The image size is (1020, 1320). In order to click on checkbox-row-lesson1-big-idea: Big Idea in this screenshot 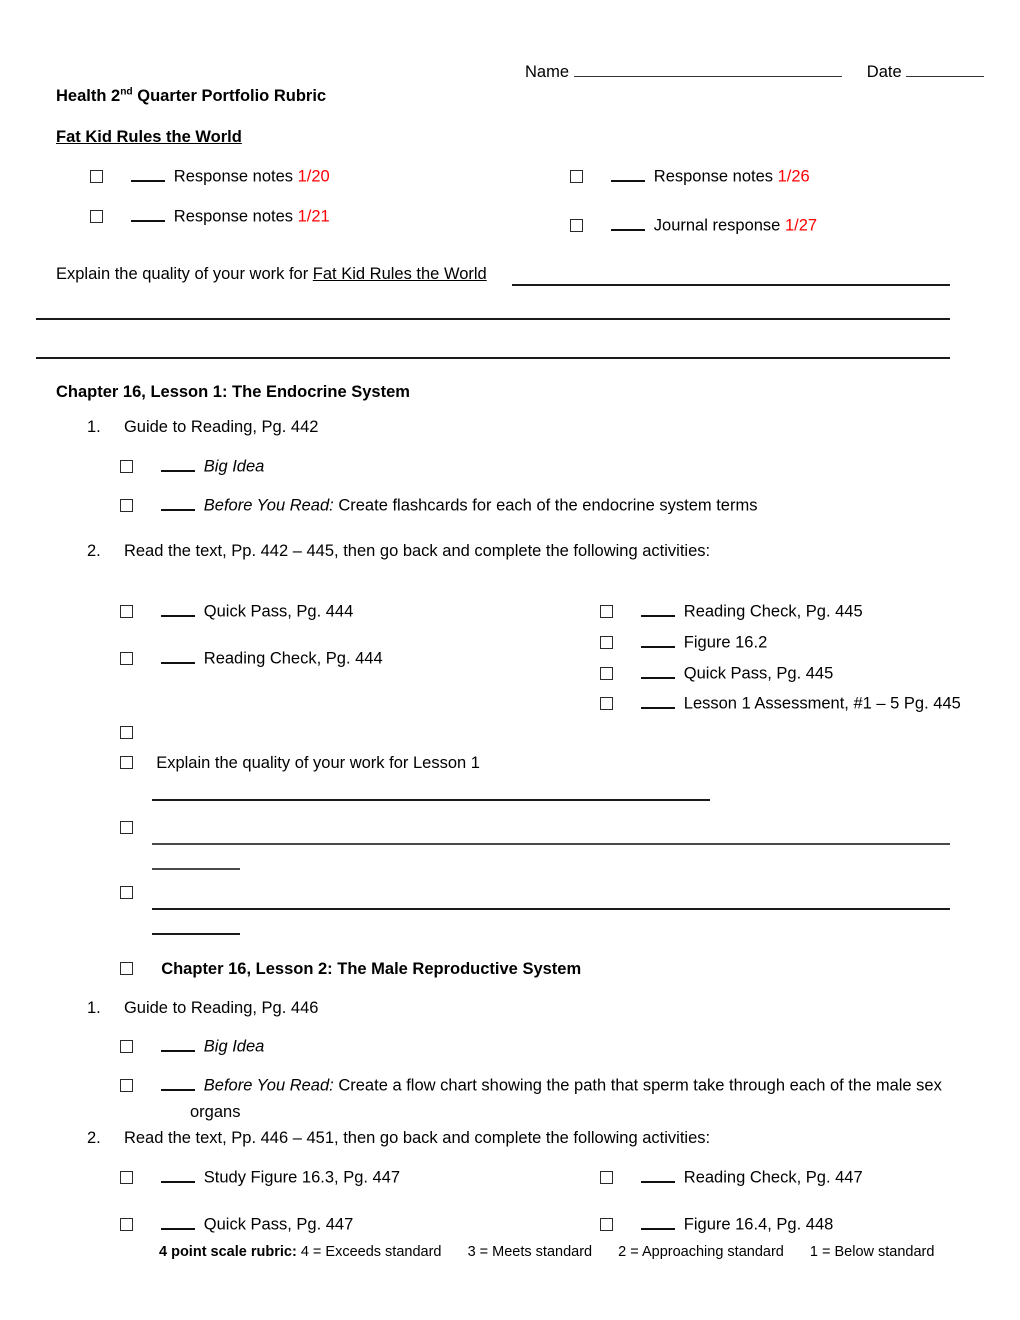, I will do `click(192, 466)`.